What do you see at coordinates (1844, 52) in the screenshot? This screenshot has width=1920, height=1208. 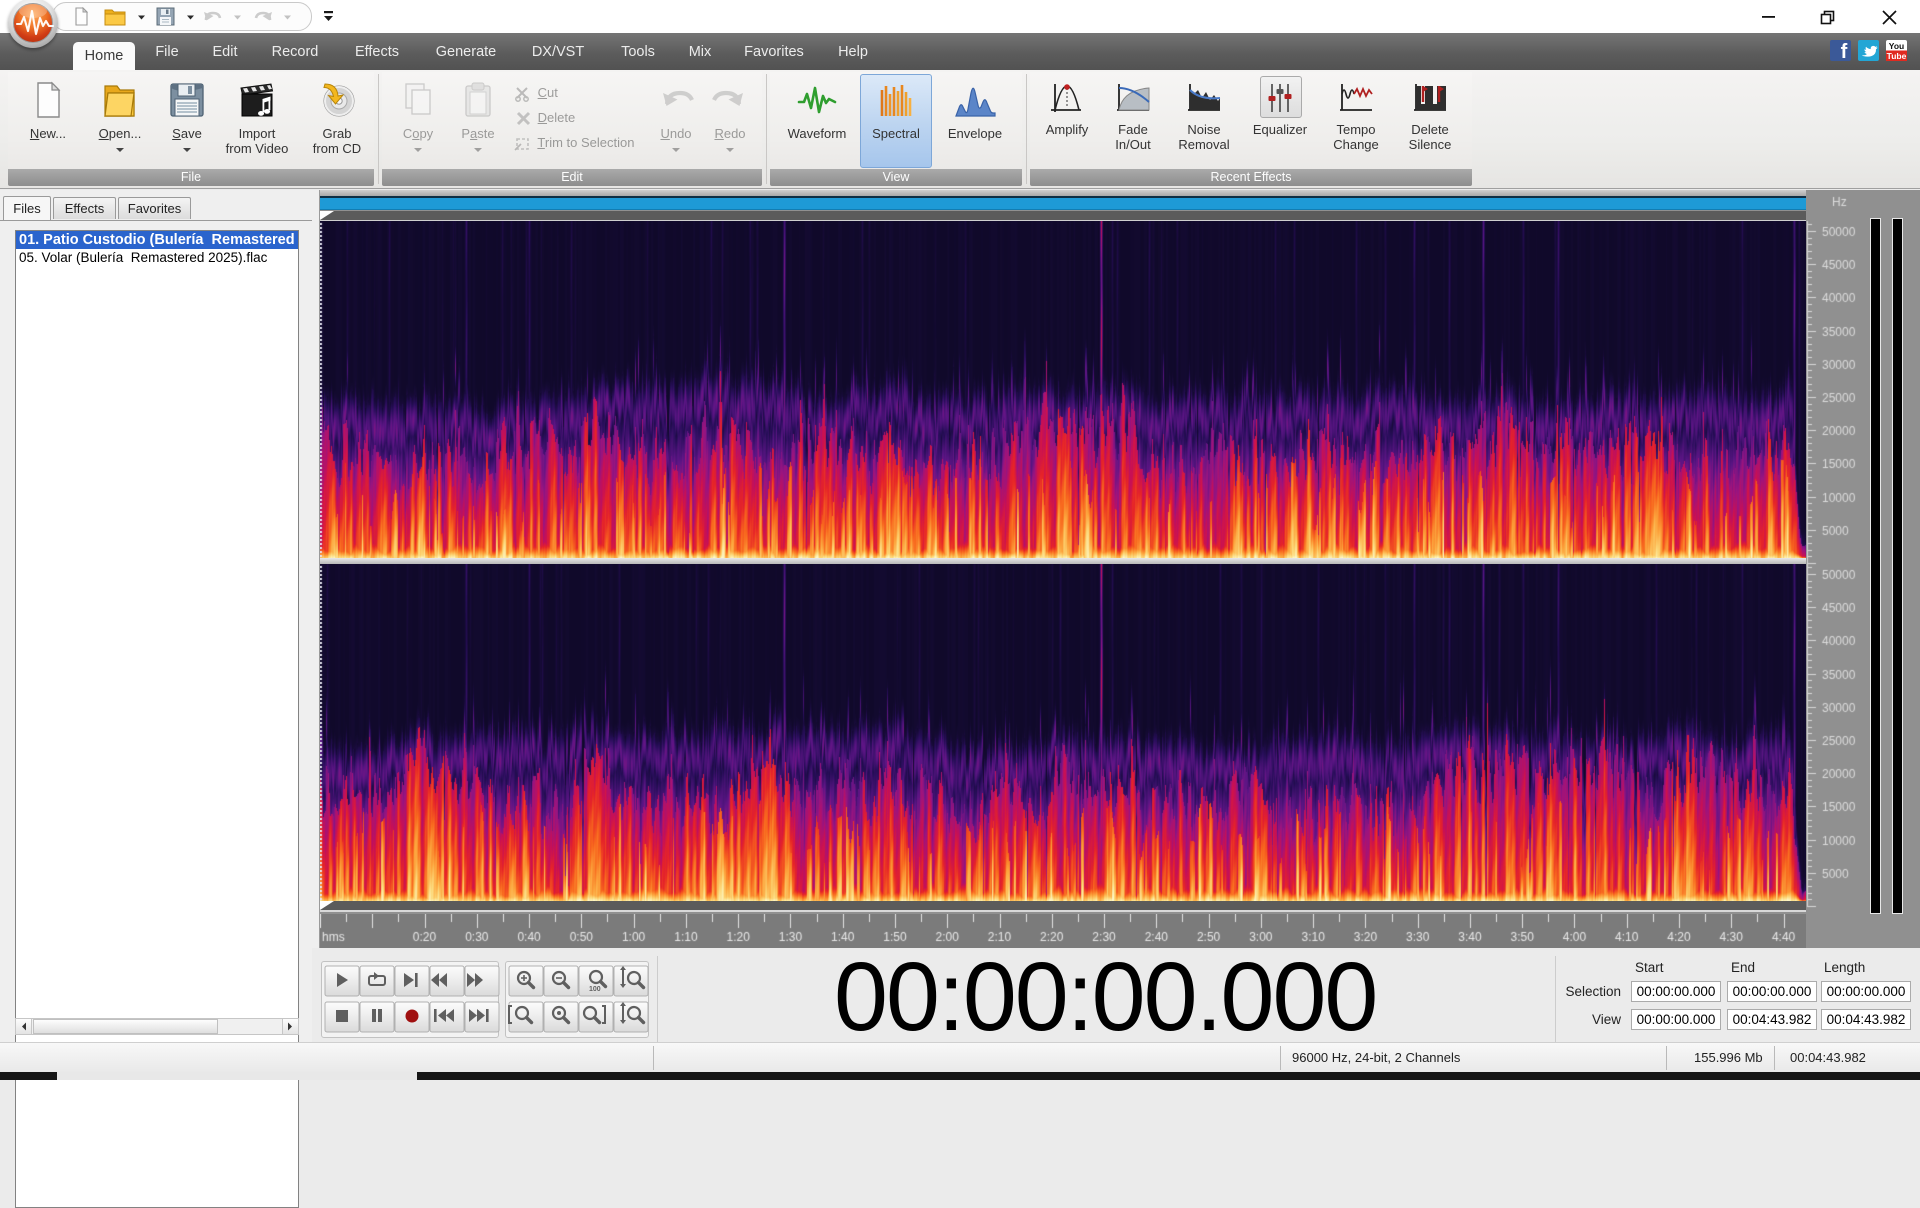 I see `svg-text: f` at bounding box center [1844, 52].